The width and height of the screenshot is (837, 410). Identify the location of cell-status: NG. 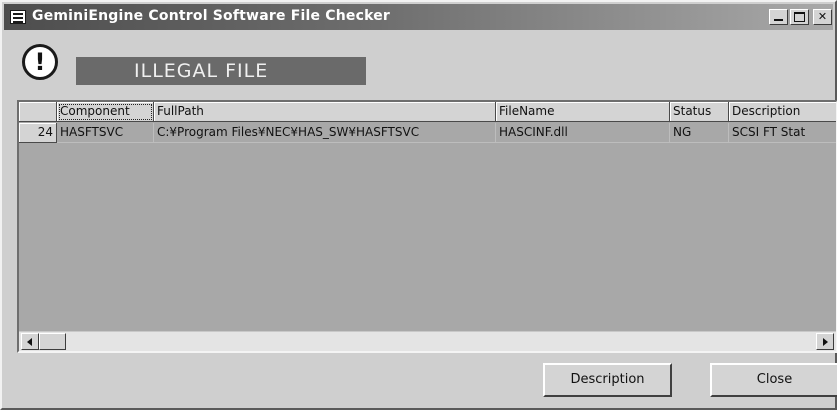
(699, 133).